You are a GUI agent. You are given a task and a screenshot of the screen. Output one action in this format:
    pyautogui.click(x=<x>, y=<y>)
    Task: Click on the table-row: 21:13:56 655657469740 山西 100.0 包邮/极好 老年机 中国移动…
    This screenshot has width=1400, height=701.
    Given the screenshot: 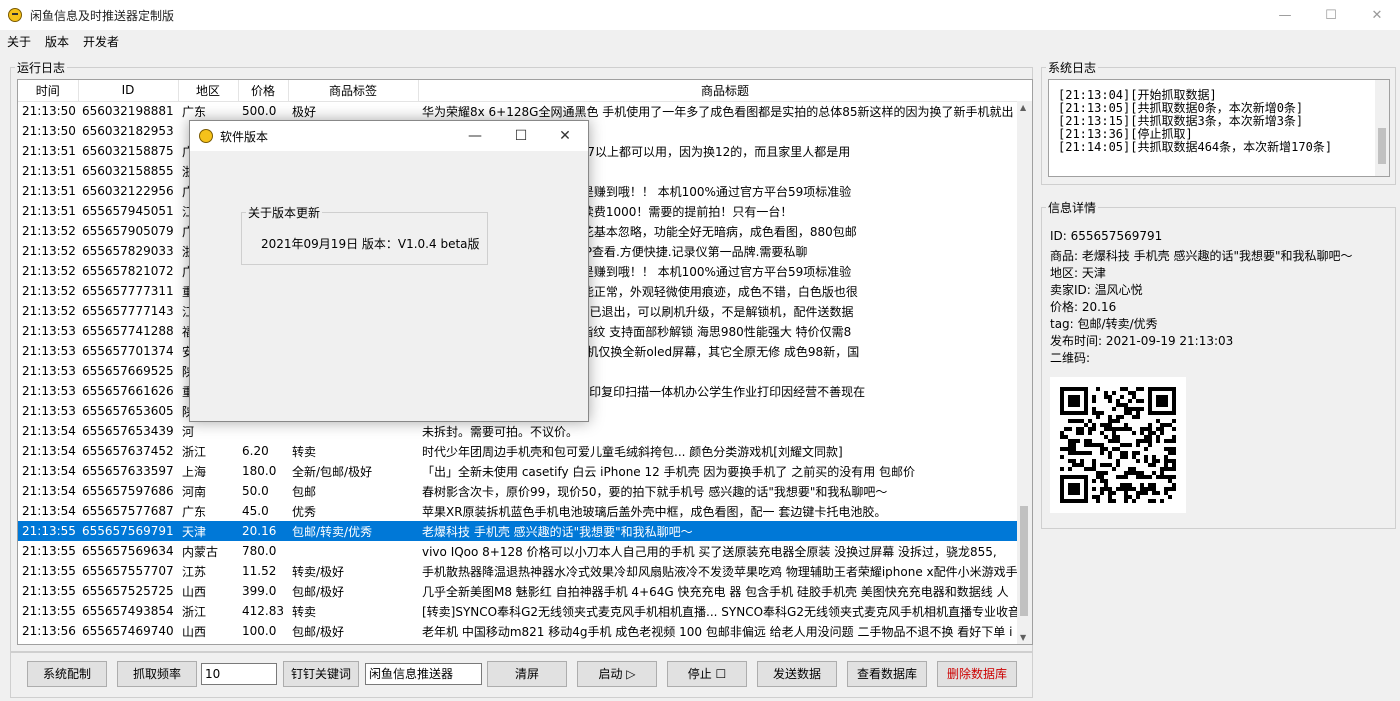 What is the action you would take?
    pyautogui.click(x=525, y=631)
    